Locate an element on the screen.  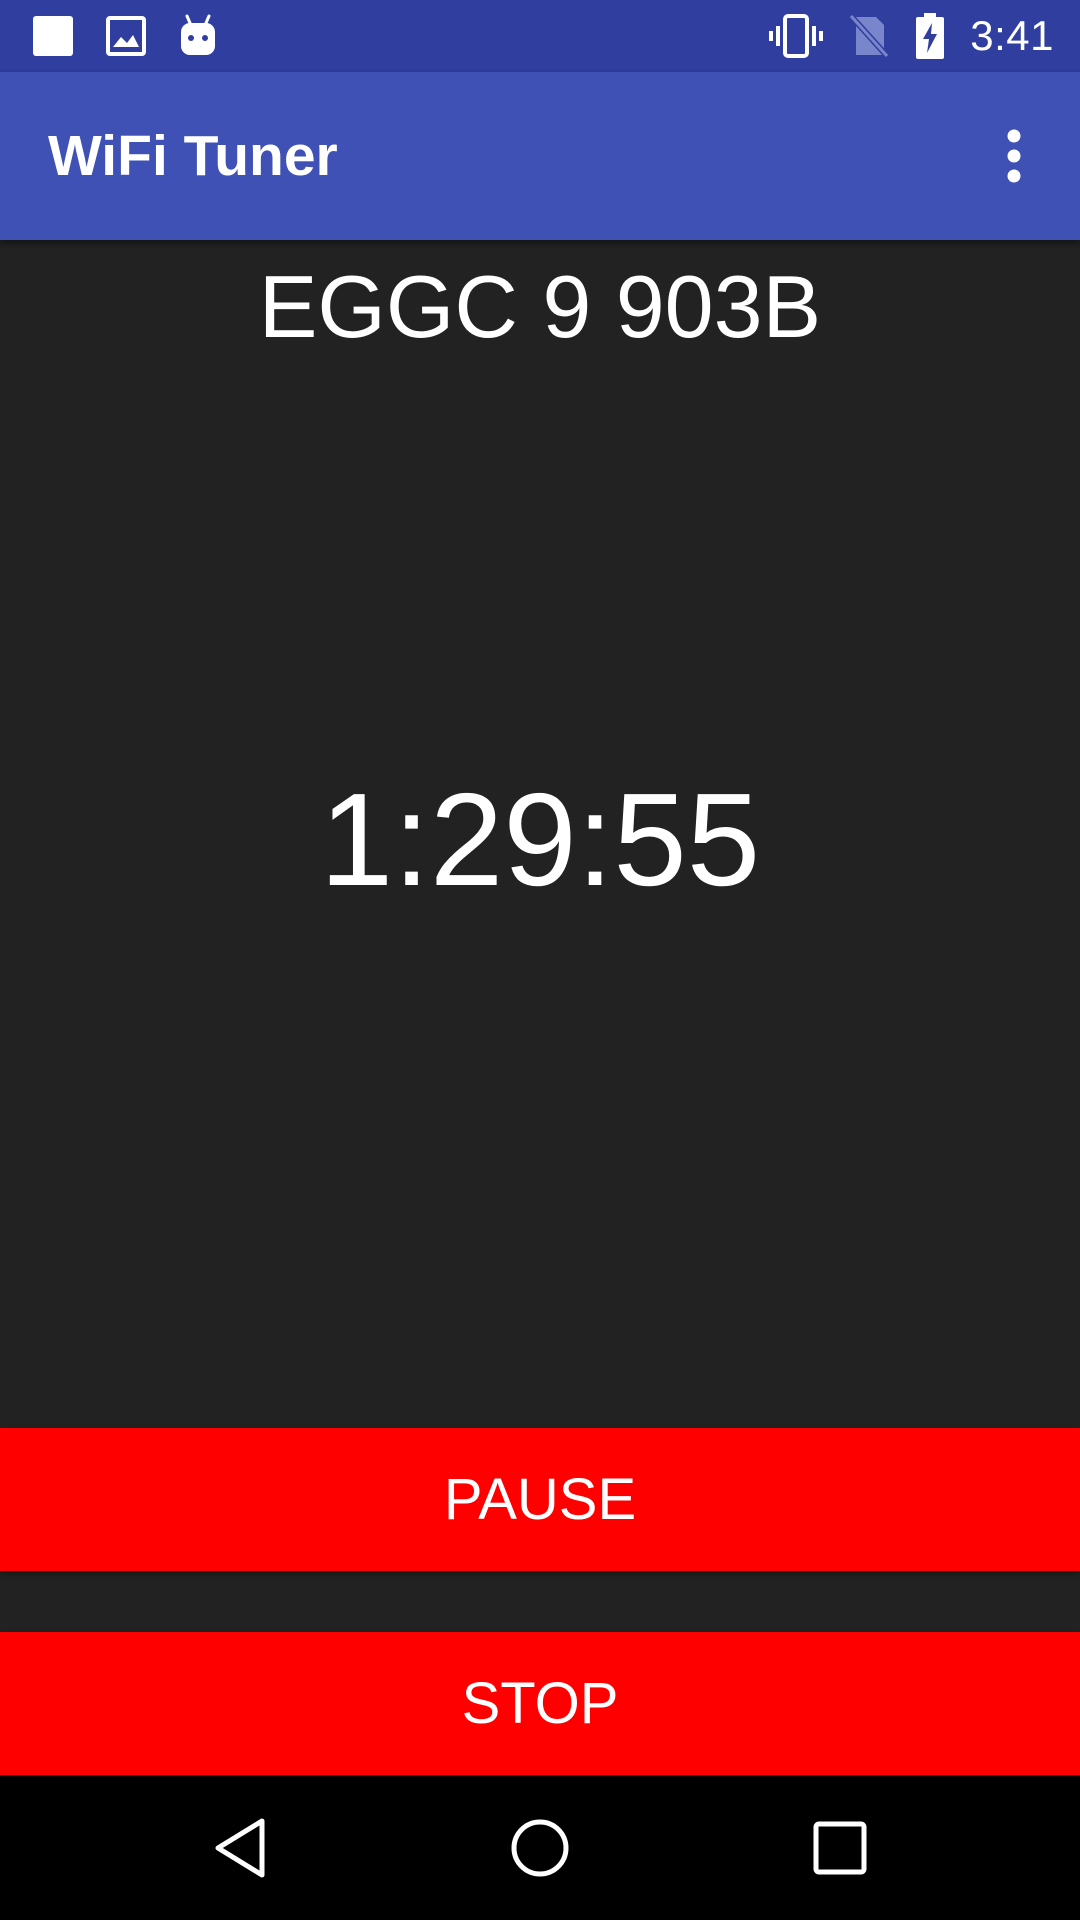
android-notification-icon is located at coordinates (198, 36).